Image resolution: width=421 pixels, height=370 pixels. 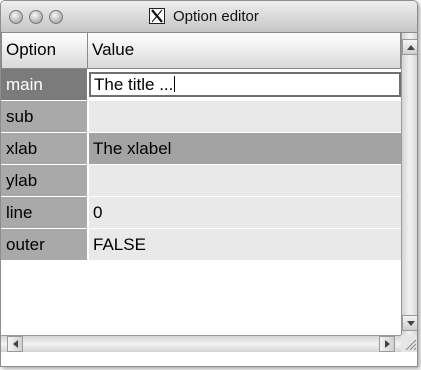 I want to click on arrow-up-icon, so click(x=411, y=47).